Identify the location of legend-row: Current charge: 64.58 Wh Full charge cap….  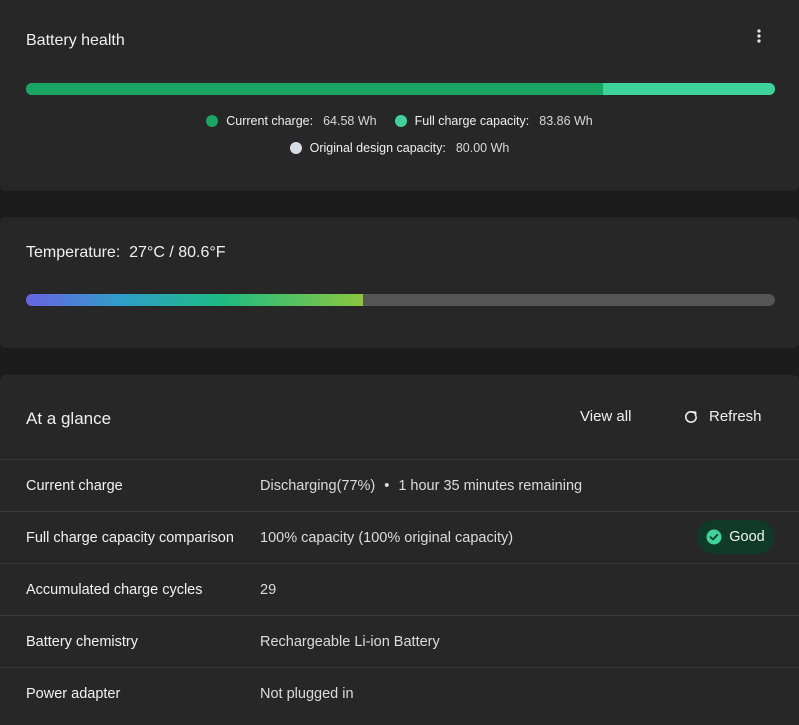
(399, 121).